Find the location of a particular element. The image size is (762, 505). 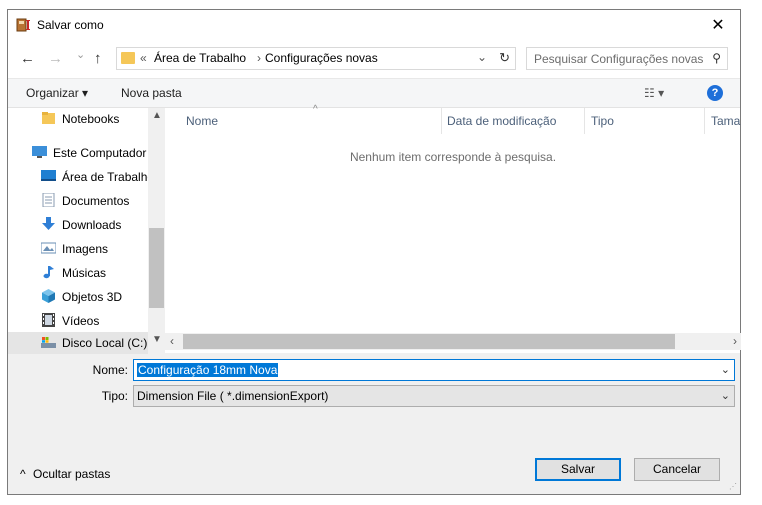

computer-icon is located at coordinates (39, 152).